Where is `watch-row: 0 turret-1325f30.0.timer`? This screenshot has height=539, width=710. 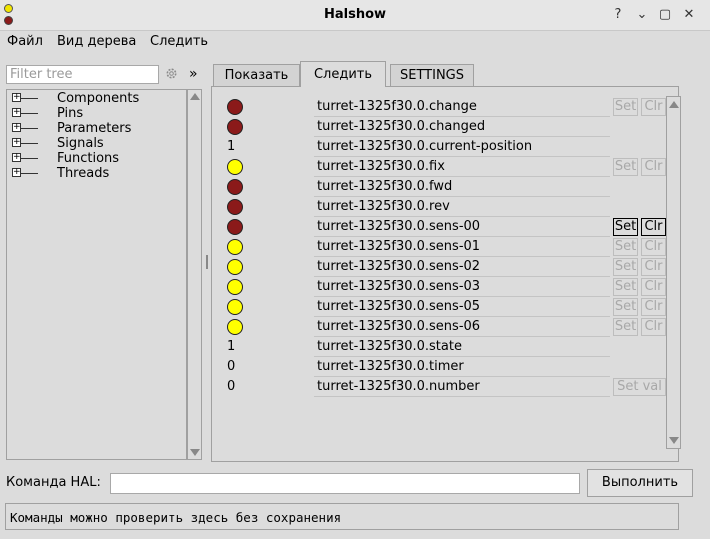 watch-row: 0 turret-1325f30.0.timer is located at coordinates (418, 367).